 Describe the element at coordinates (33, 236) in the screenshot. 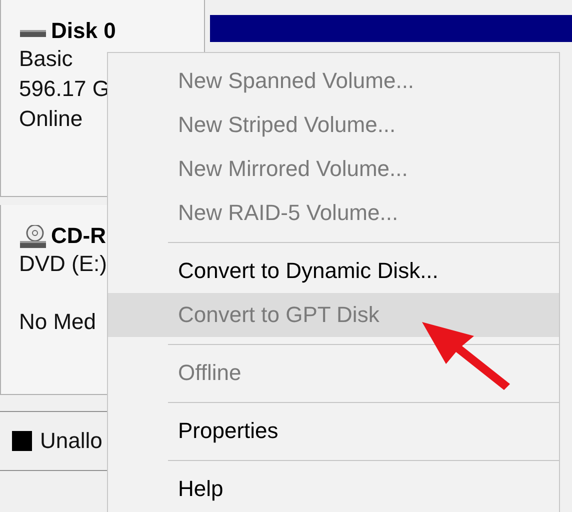

I see `optical-drive-icon` at that location.